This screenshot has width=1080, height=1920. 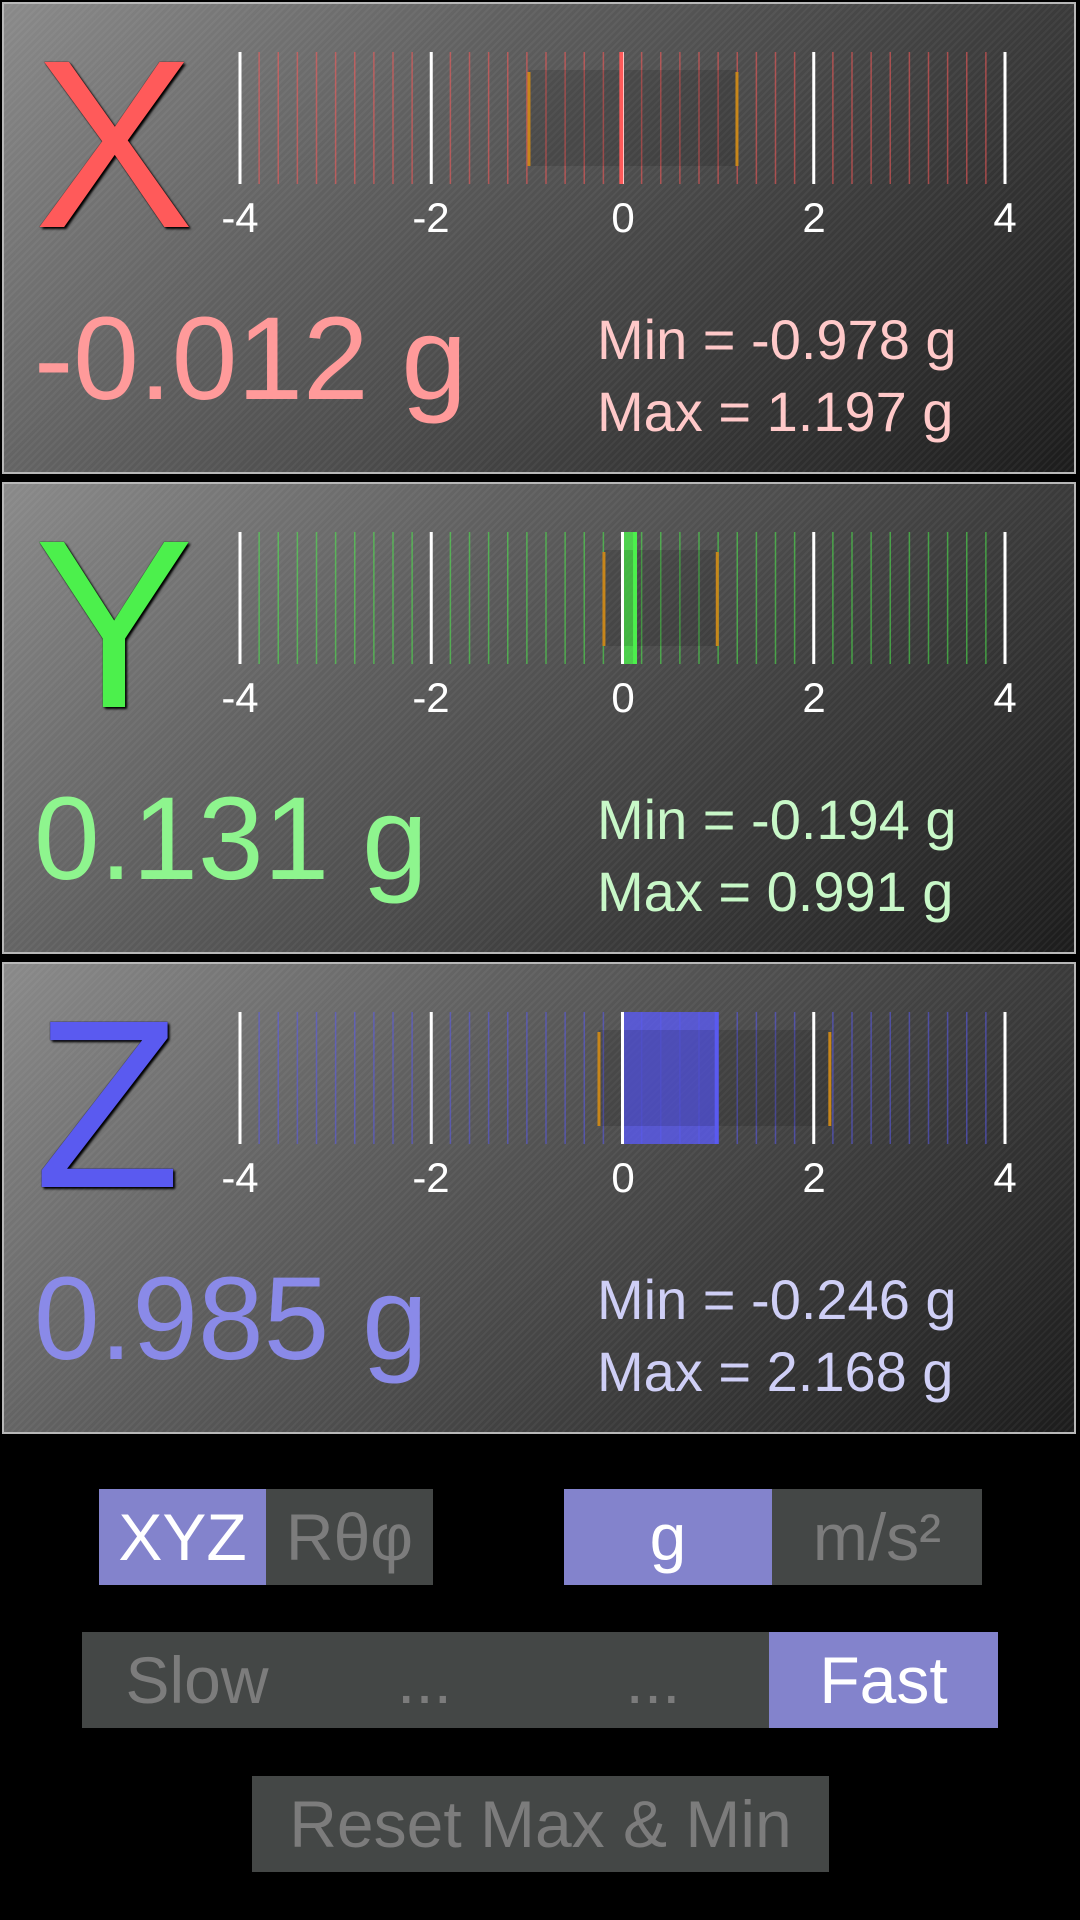 What do you see at coordinates (623, 1177) in the screenshot?
I see `z-tick-label: 0` at bounding box center [623, 1177].